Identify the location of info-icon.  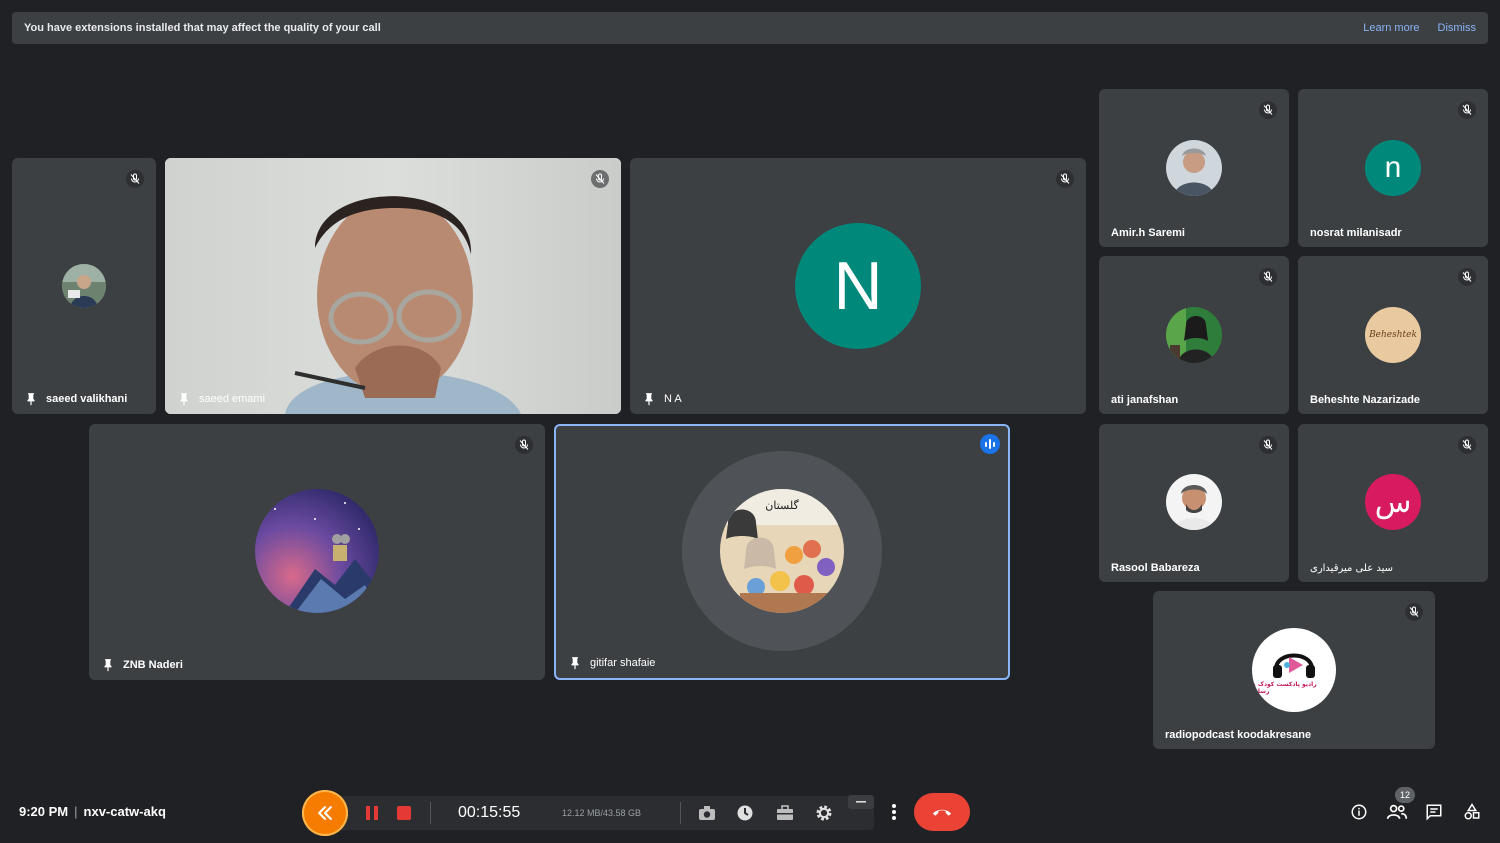
(1359, 812).